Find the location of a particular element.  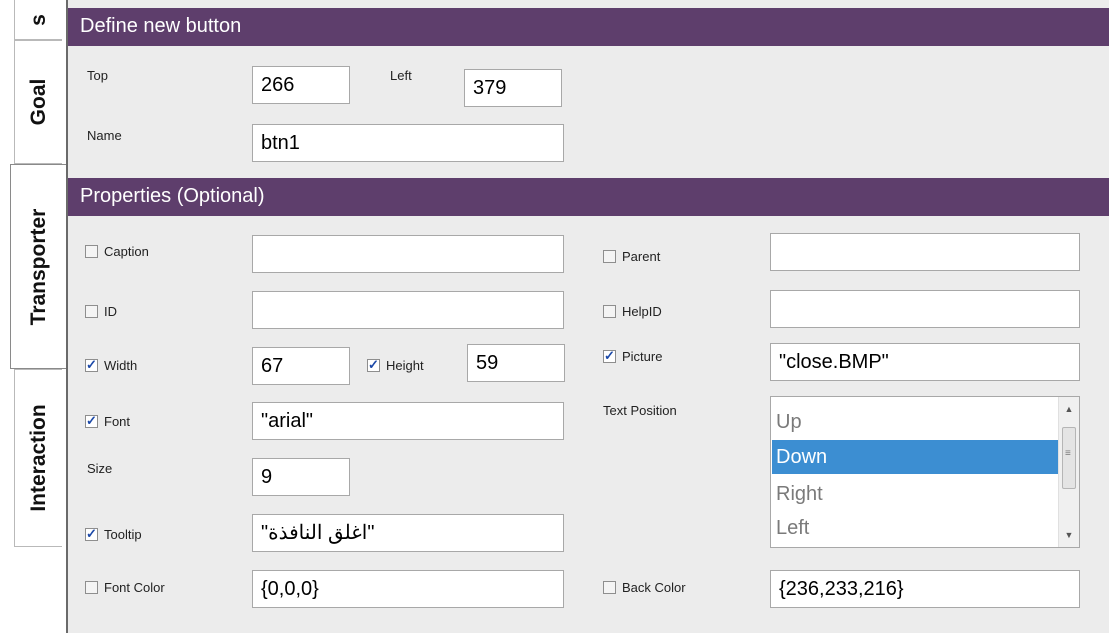

width-checkbox is located at coordinates (91, 365).